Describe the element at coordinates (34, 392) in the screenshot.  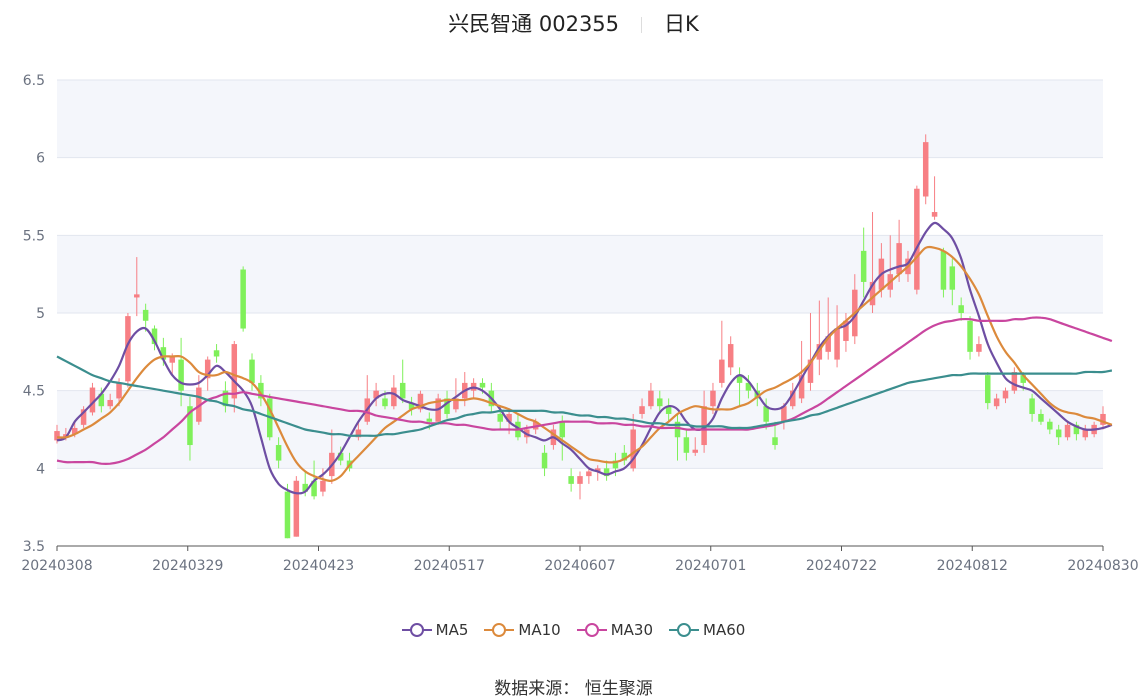
I see `y-tick-label: 4.5` at that location.